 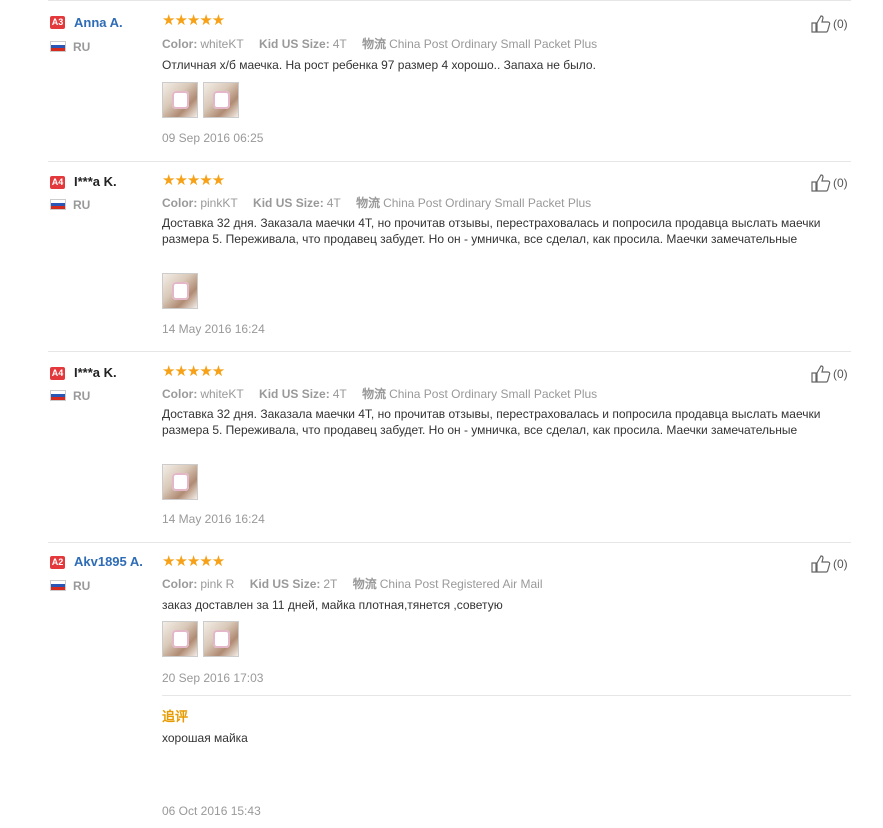 I want to click on buyer-level-badge: A2, so click(x=57, y=562).